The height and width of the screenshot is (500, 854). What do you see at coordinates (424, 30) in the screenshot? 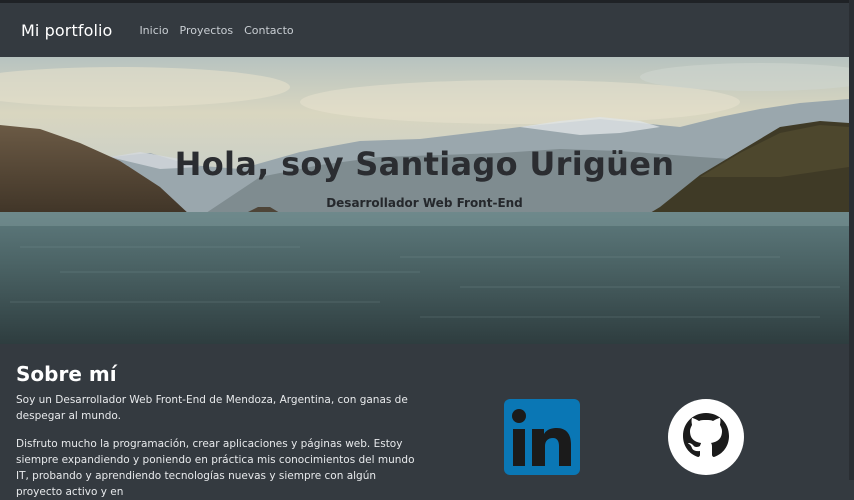
I see `navbar: Mi portfolio Inicio Proyectos Contacto` at bounding box center [424, 30].